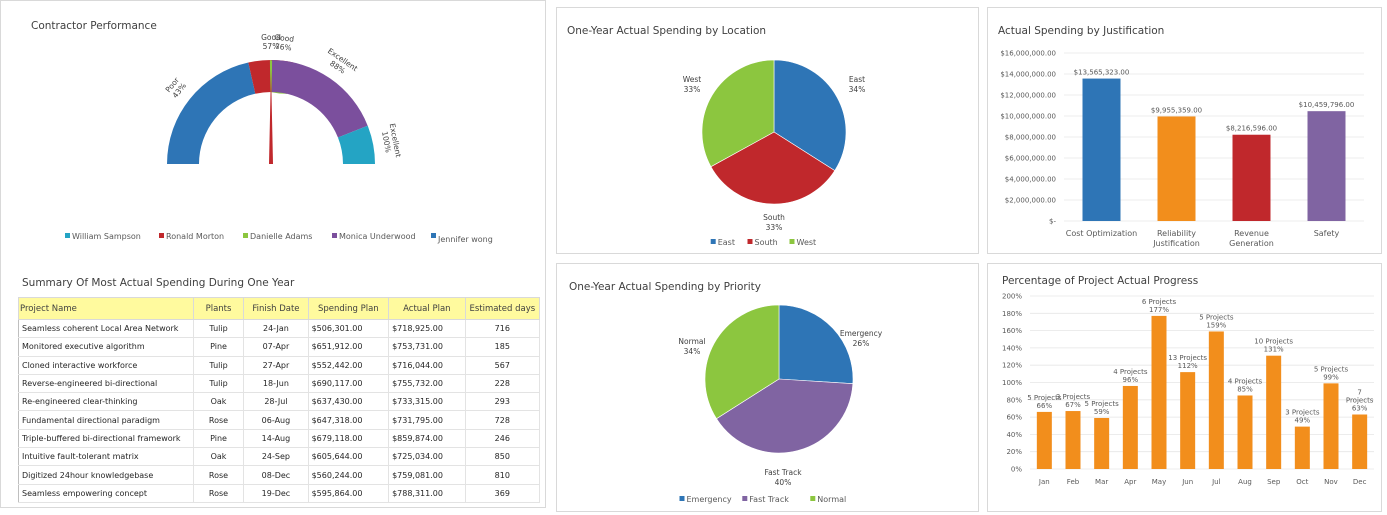 This screenshot has height=515, width=1387. Describe the element at coordinates (503, 402) in the screenshot. I see `table-cell: 293` at that location.